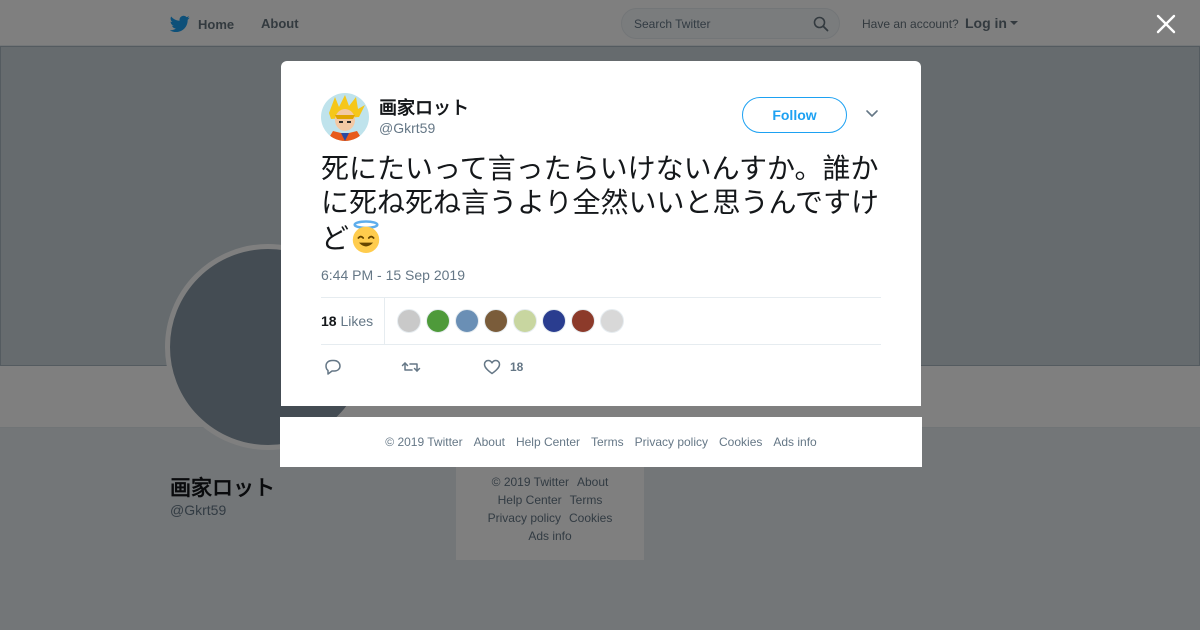 The image size is (1200, 630). I want to click on liker-avatars, so click(510, 321).